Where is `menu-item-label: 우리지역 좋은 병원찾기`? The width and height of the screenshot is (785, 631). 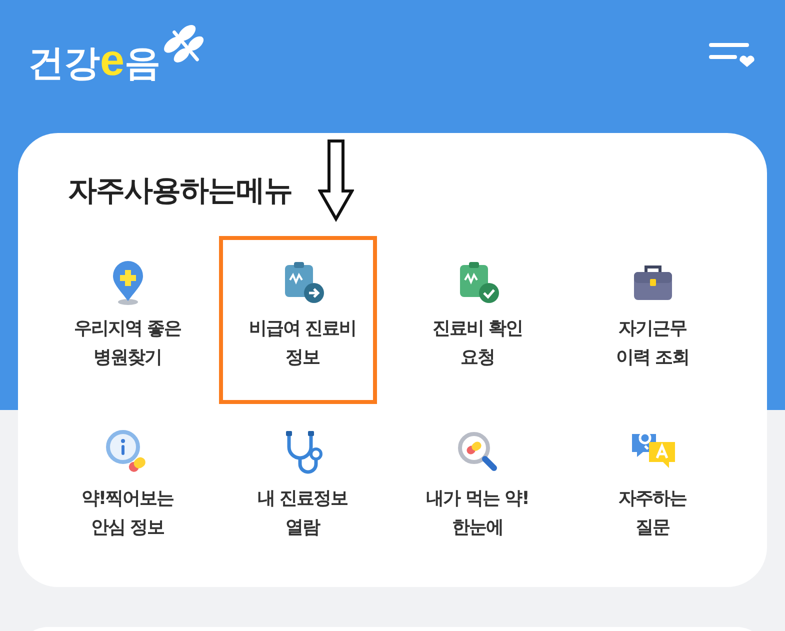
menu-item-label: 우리지역 좋은 병원찾기 is located at coordinates (128, 343).